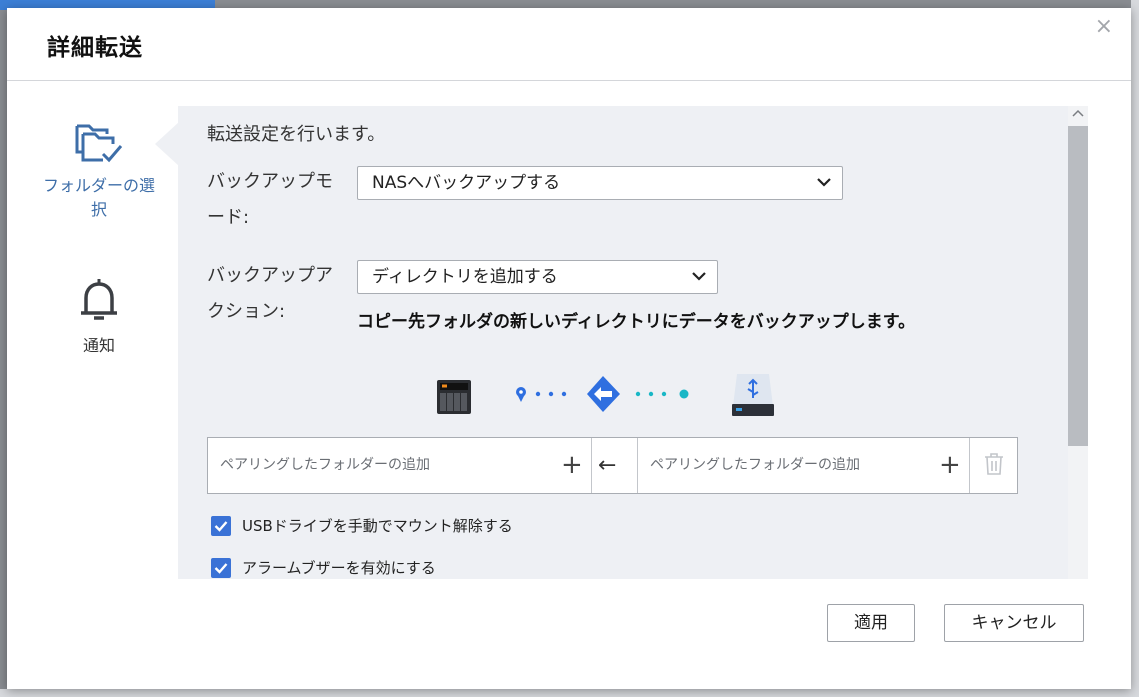 This screenshot has height=697, width=1139. Describe the element at coordinates (572, 465) in the screenshot. I see `add-source-folder-button: +` at that location.